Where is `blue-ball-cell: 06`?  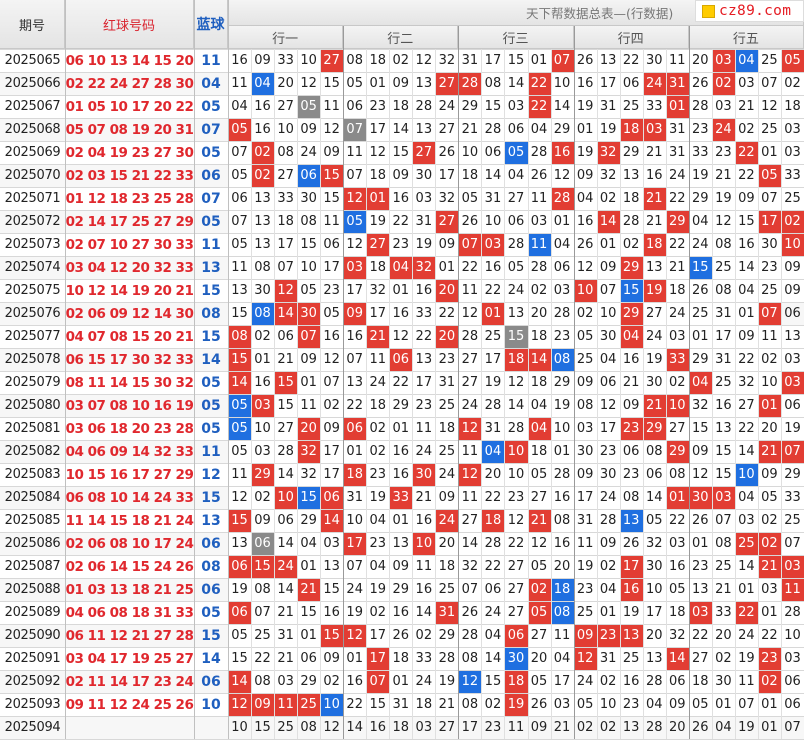
blue-ball-cell: 06 is located at coordinates (211, 175).